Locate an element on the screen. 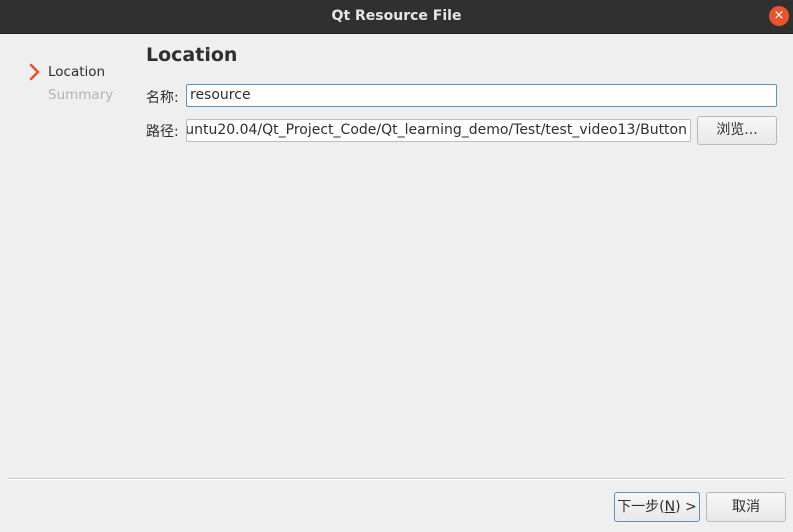  window-title: Qt Resource File is located at coordinates (396, 16).